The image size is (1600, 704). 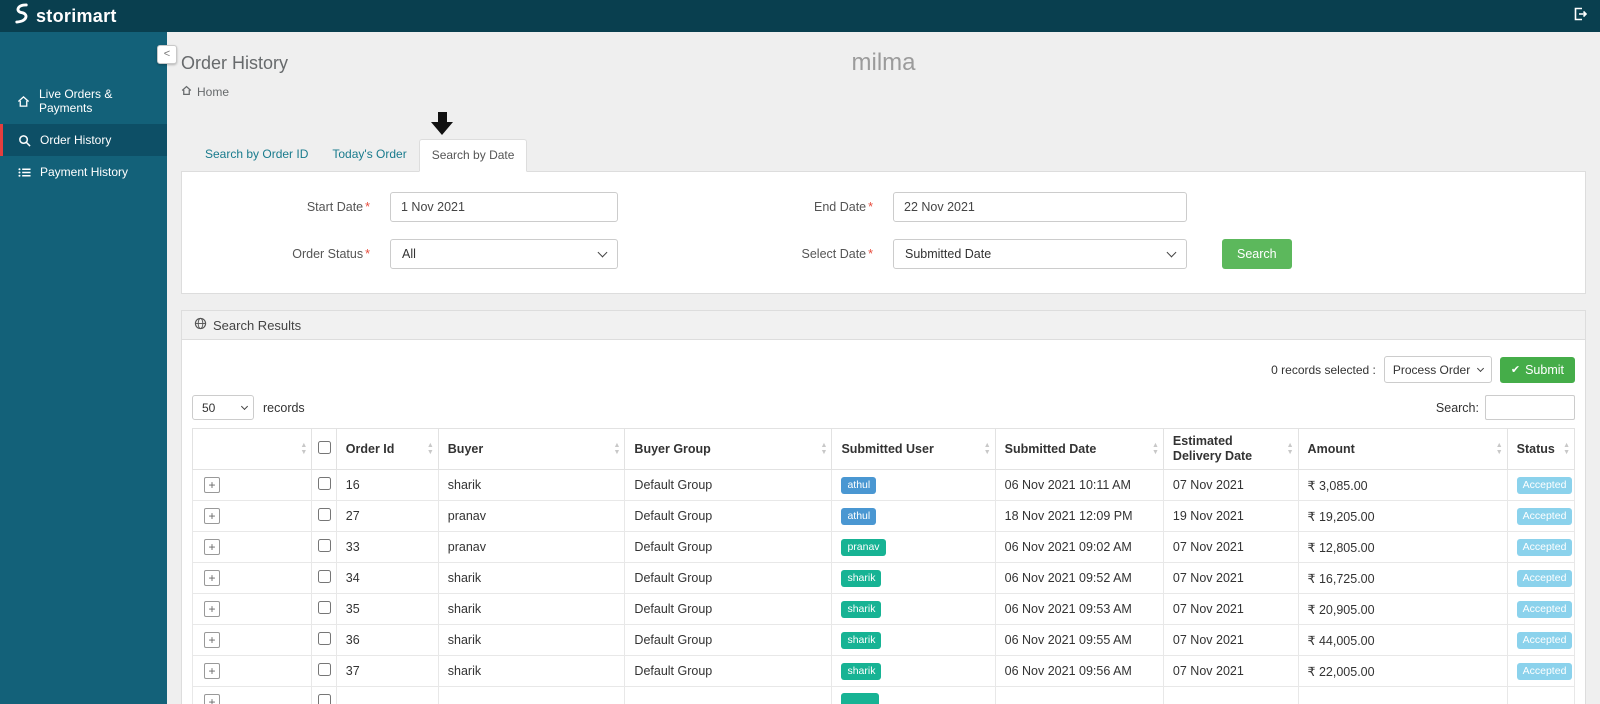 What do you see at coordinates (1537, 369) in the screenshot?
I see `submit-button: ✔ Submit` at bounding box center [1537, 369].